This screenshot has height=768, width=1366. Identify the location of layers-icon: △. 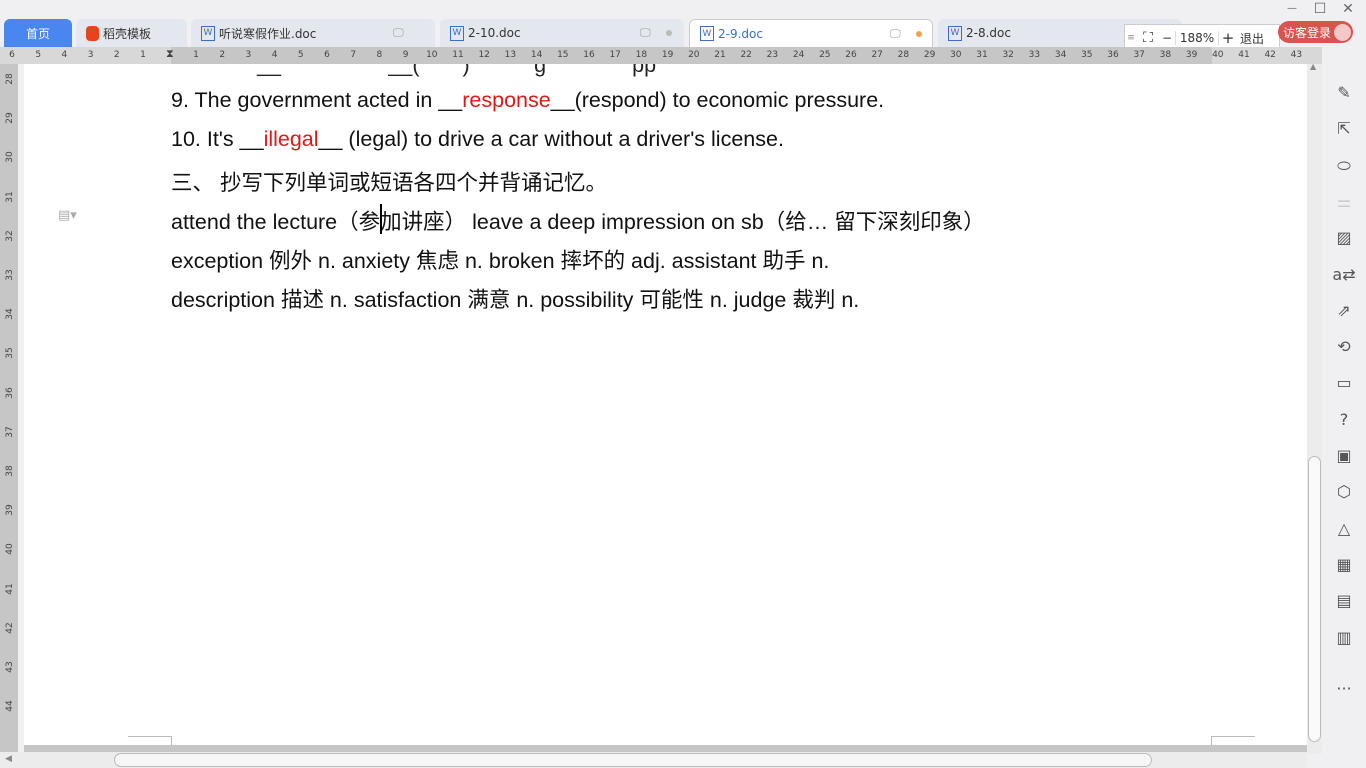
(1344, 529).